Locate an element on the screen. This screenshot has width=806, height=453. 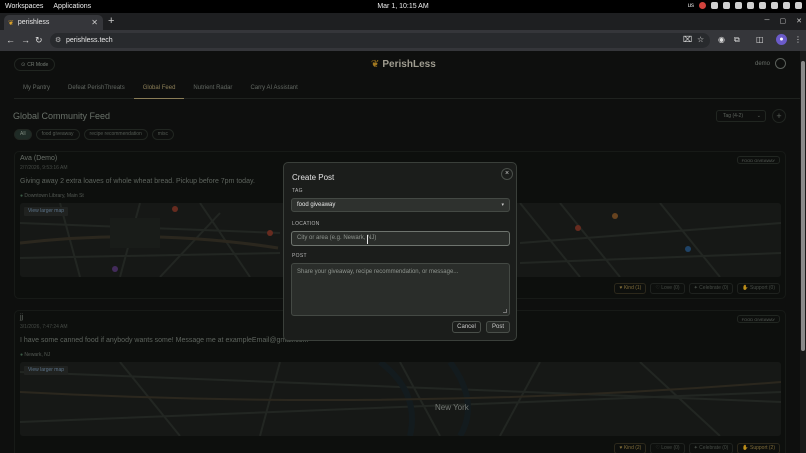
submit-post-button: Post is located at coordinates (498, 327).